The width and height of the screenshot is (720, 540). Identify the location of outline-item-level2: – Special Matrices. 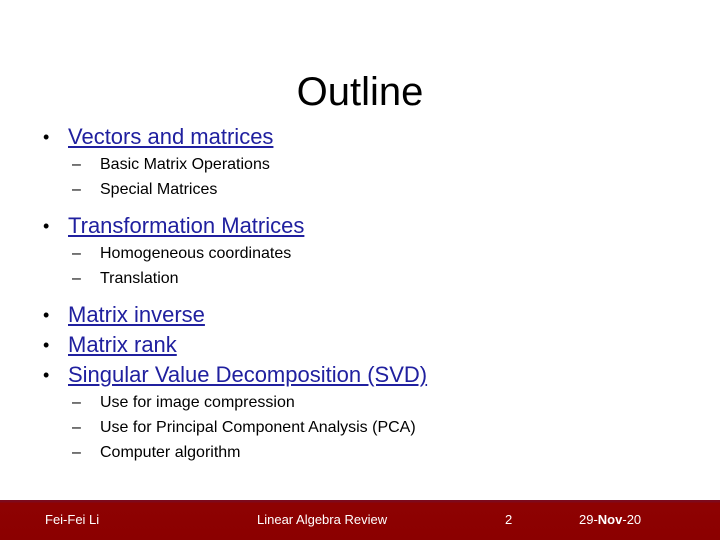
(360, 189).